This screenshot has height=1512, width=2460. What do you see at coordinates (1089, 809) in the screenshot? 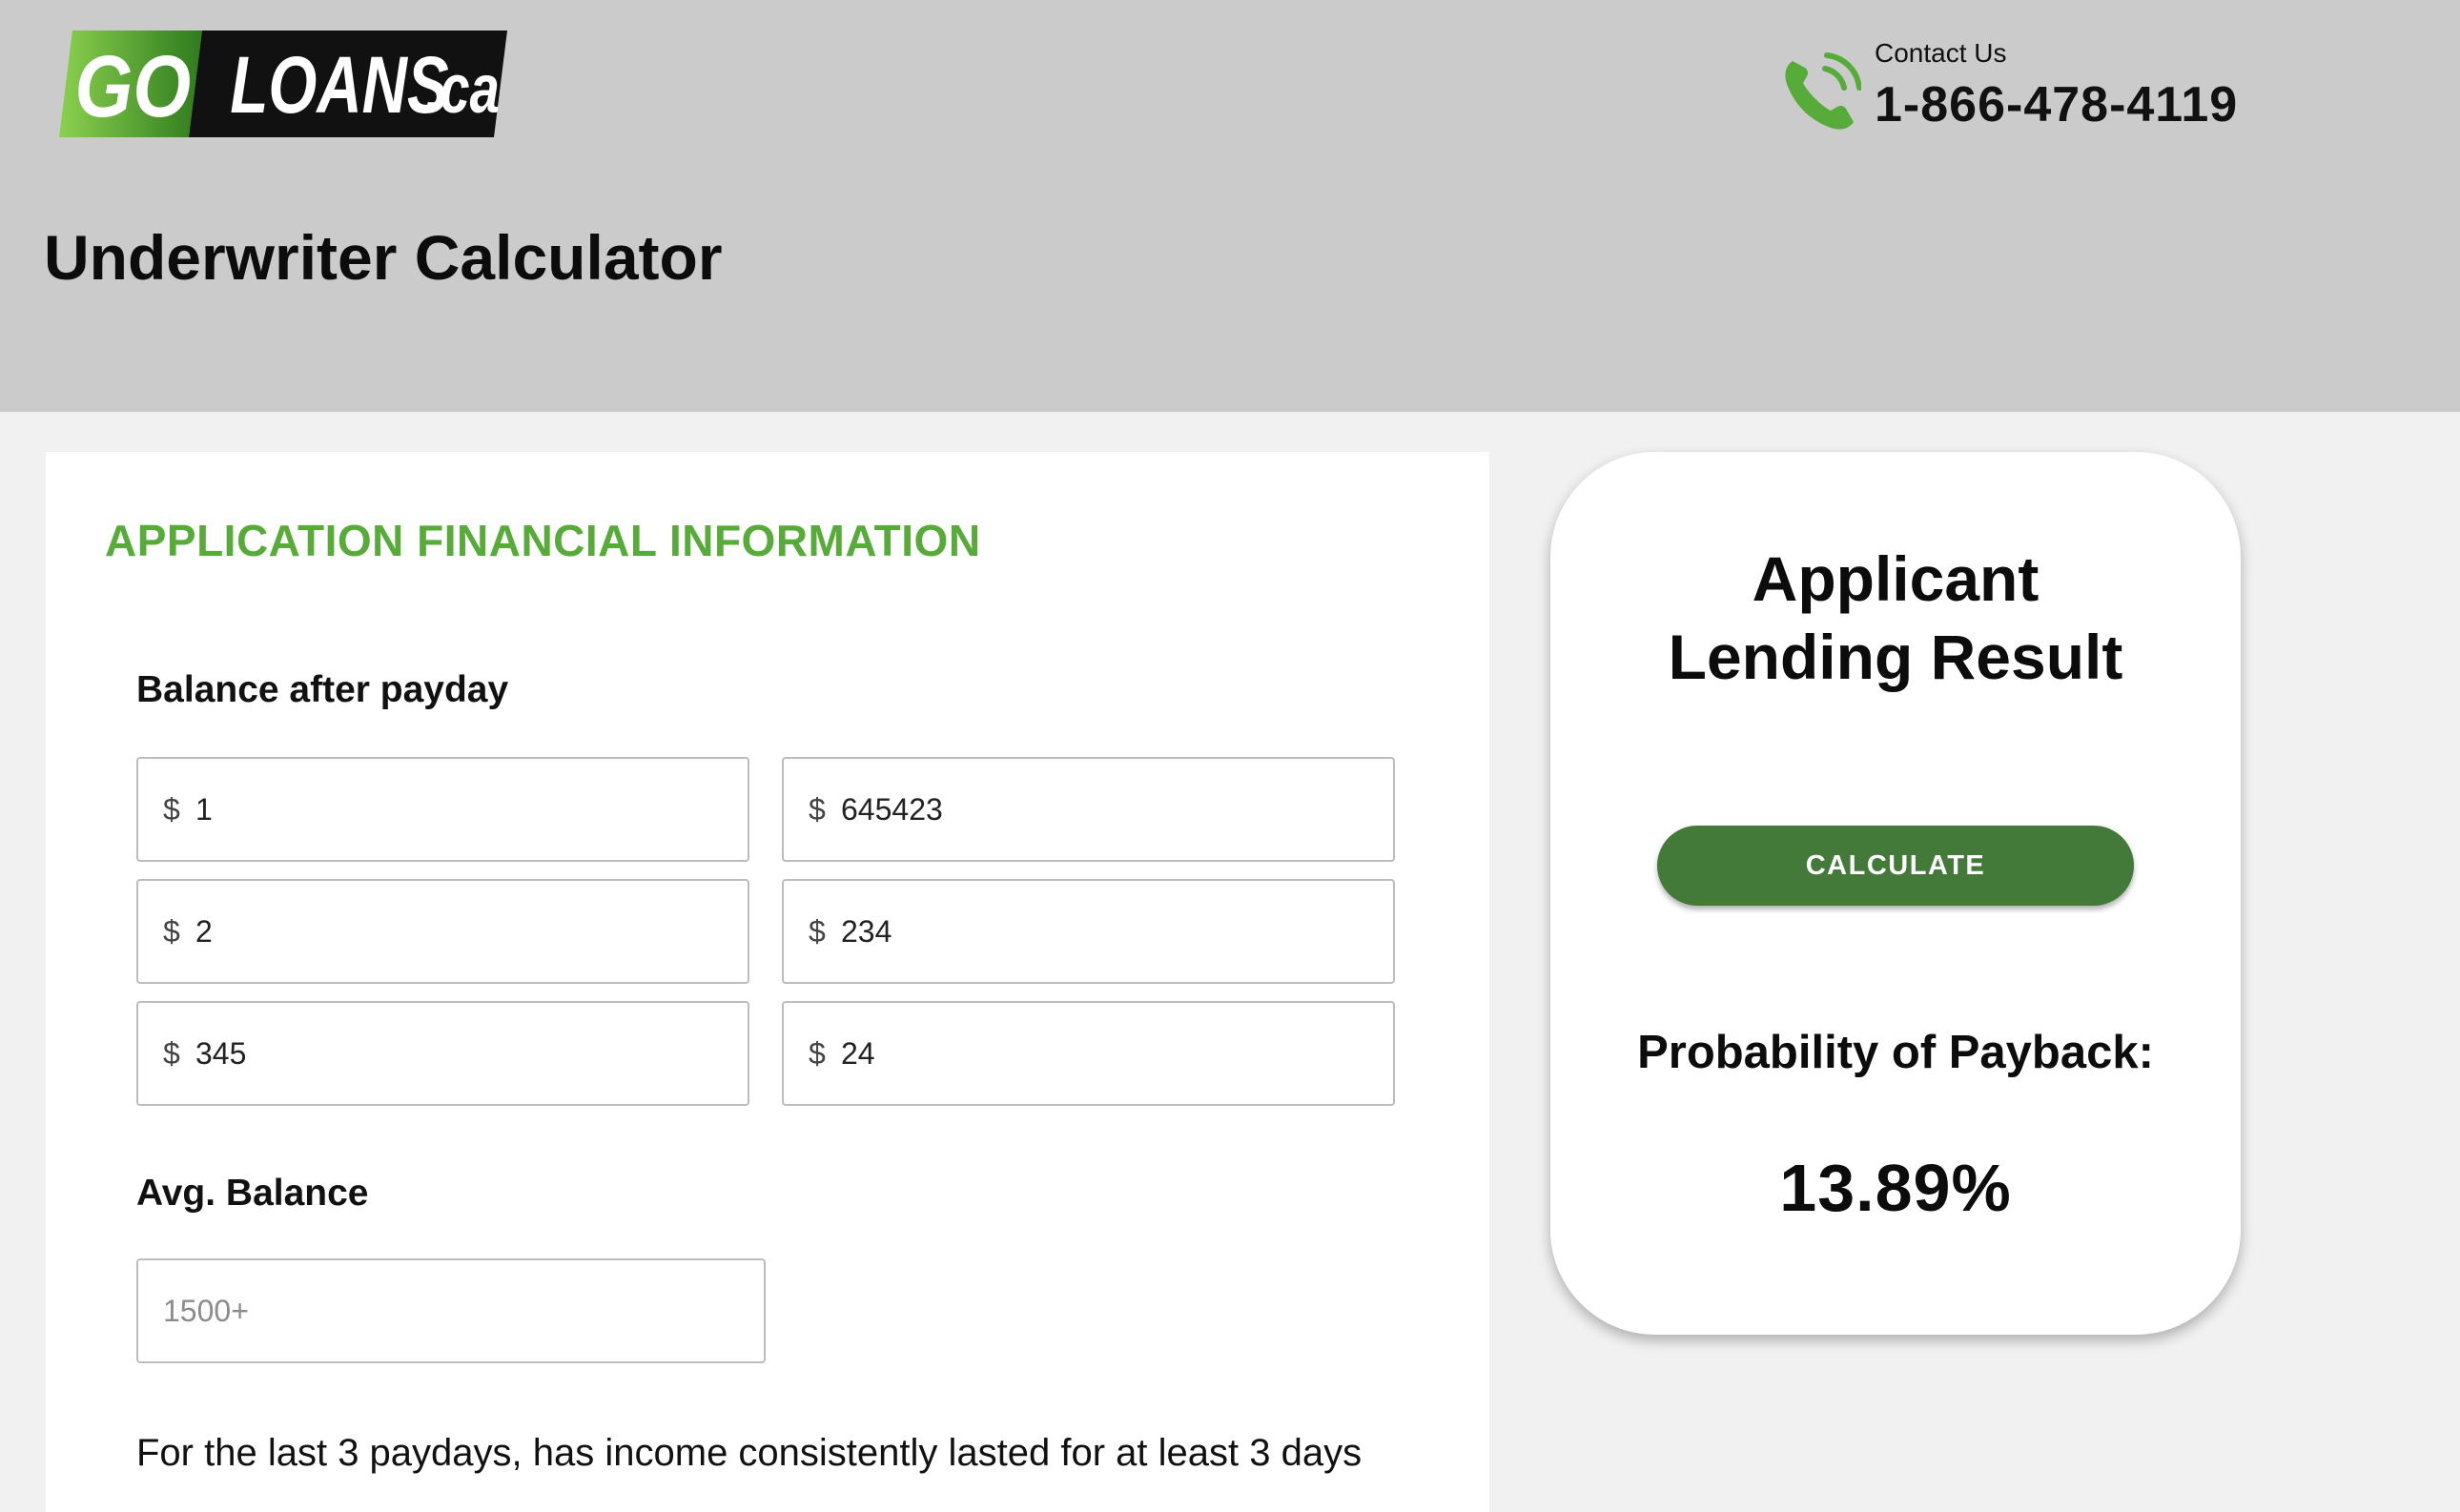
I see `balance-input-2: $ 645423` at bounding box center [1089, 809].